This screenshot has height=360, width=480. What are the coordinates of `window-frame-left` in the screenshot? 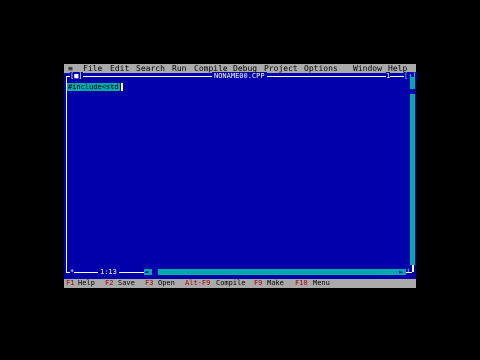 It's located at (66, 174).